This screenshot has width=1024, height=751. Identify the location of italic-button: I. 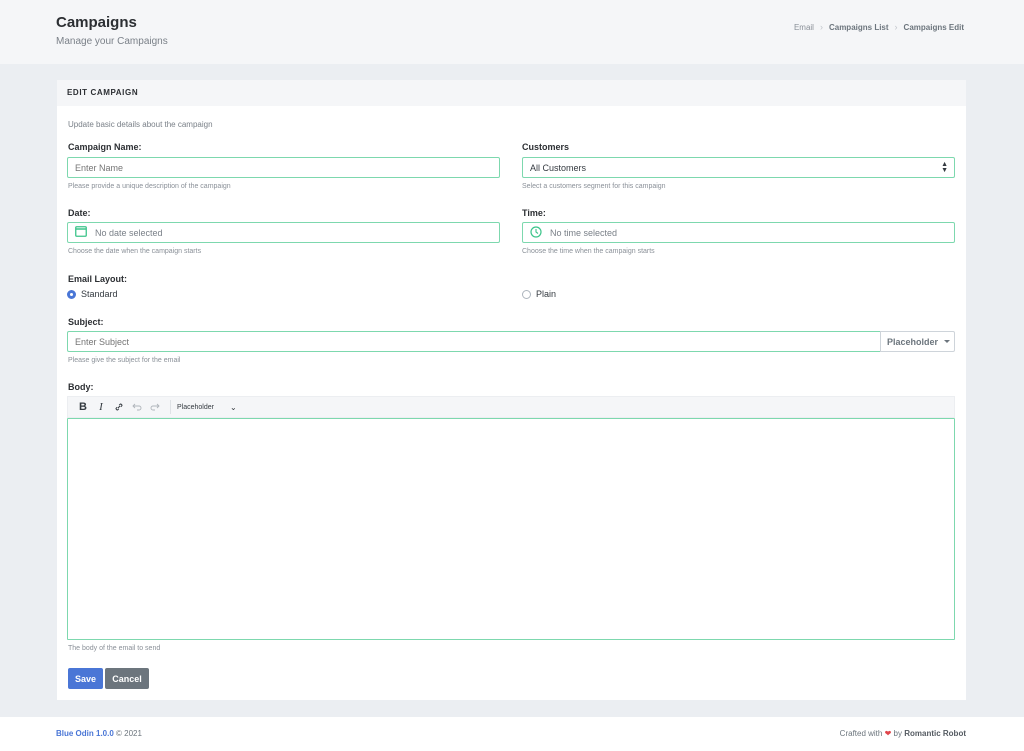
(101, 407).